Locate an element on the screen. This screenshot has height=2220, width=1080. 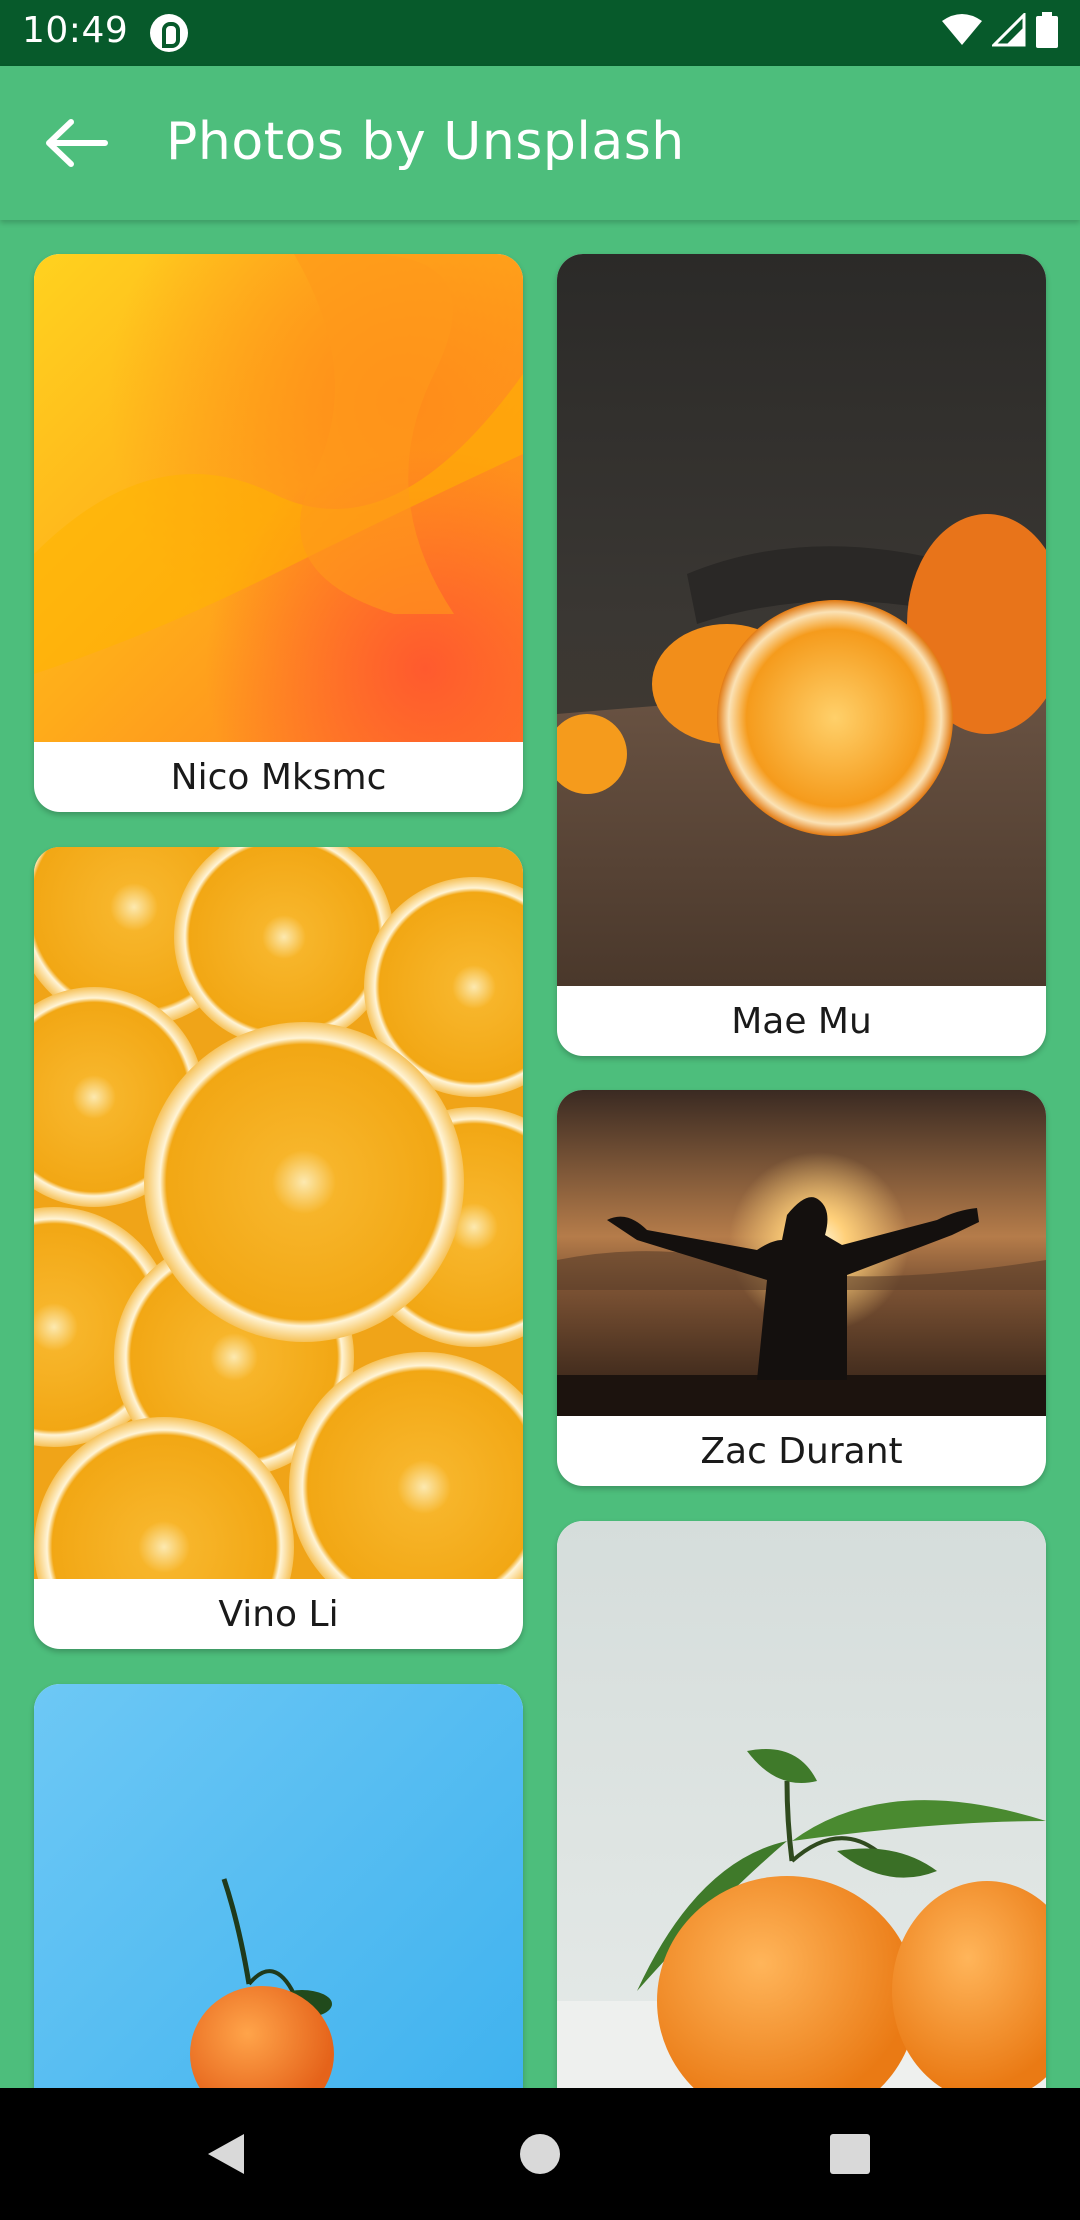
photo-author-label: Zac Durant is located at coordinates (801, 1451).